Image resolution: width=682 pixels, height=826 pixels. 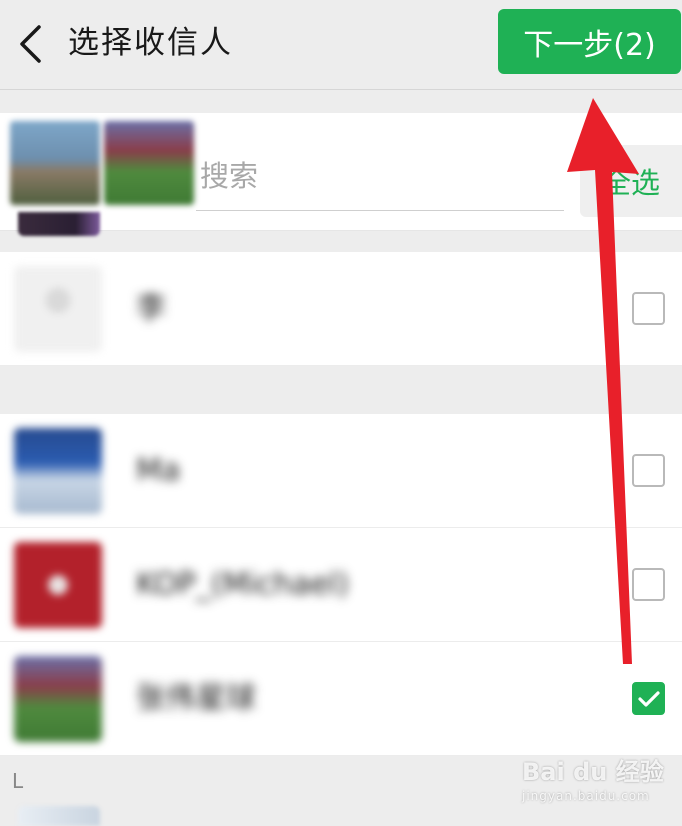 What do you see at coordinates (103, 163) in the screenshot?
I see `selected-contacts-strip` at bounding box center [103, 163].